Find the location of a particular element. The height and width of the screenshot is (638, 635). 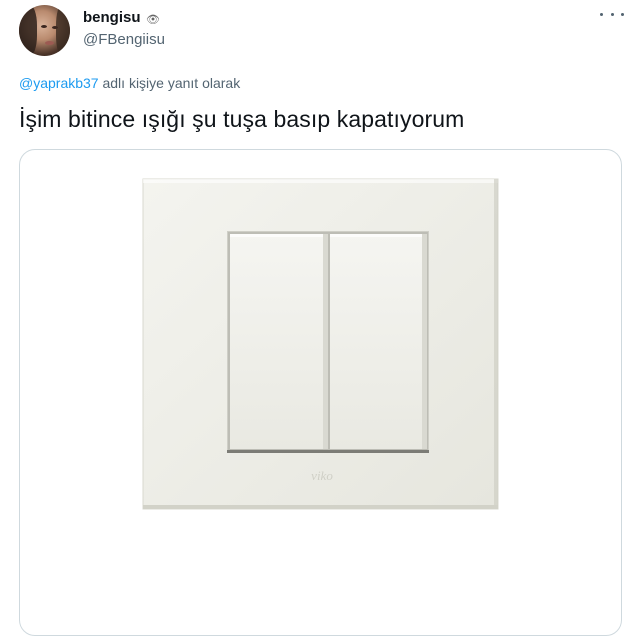

user-handle: @FBengiisu is located at coordinates (124, 39).